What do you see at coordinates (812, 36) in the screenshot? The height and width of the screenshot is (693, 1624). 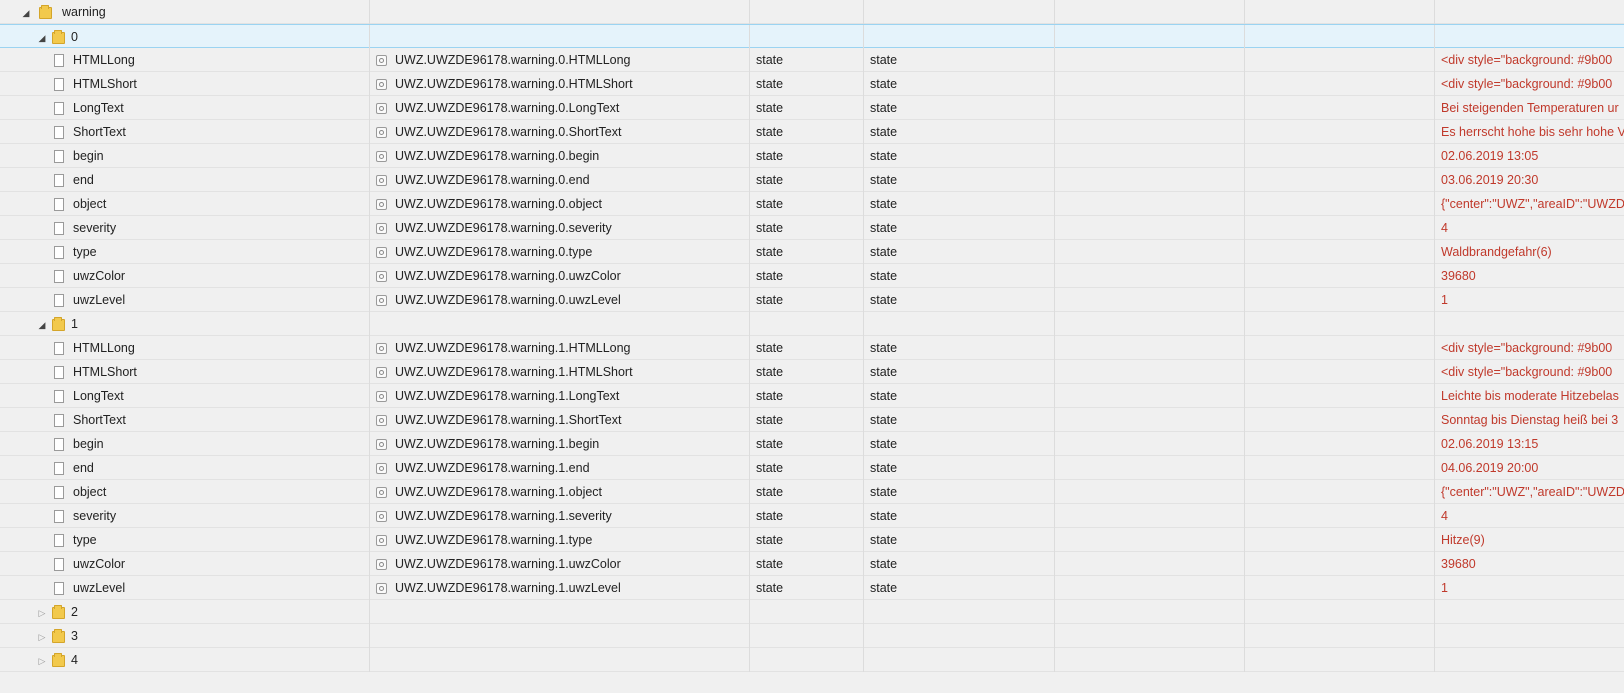 I see `tree-row-folder: ◢ 0` at bounding box center [812, 36].